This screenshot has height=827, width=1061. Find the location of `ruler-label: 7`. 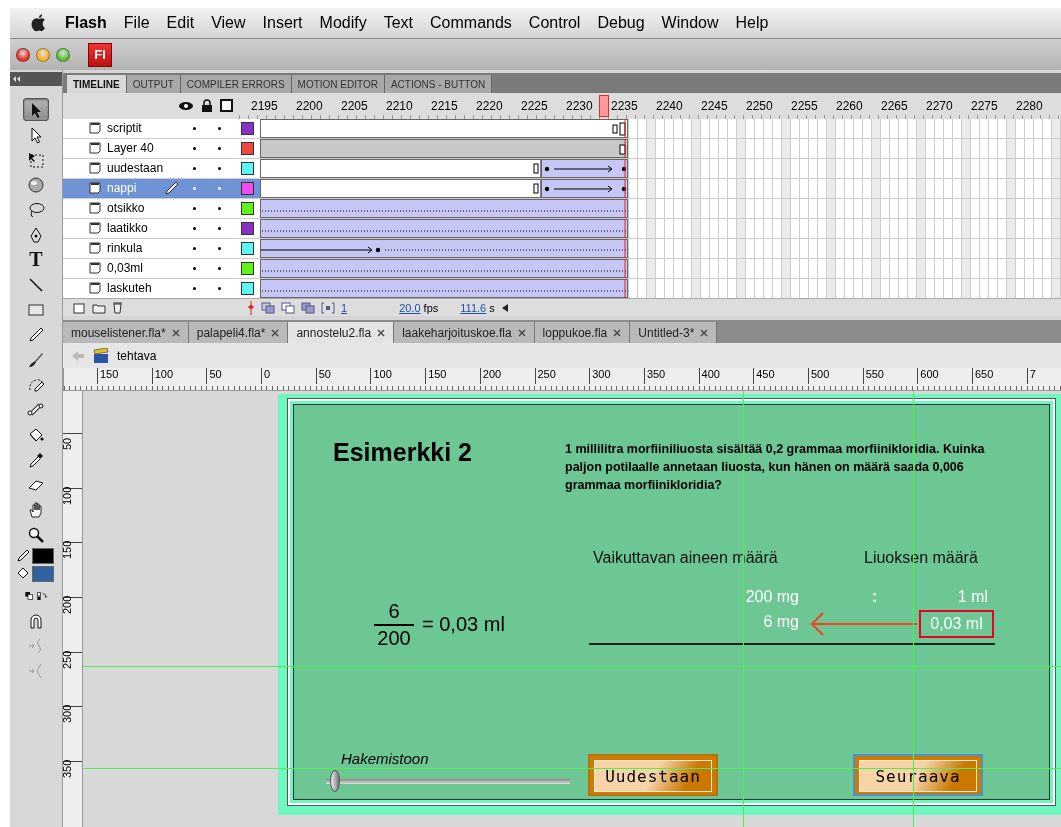

ruler-label: 7 is located at coordinates (1032, 374).